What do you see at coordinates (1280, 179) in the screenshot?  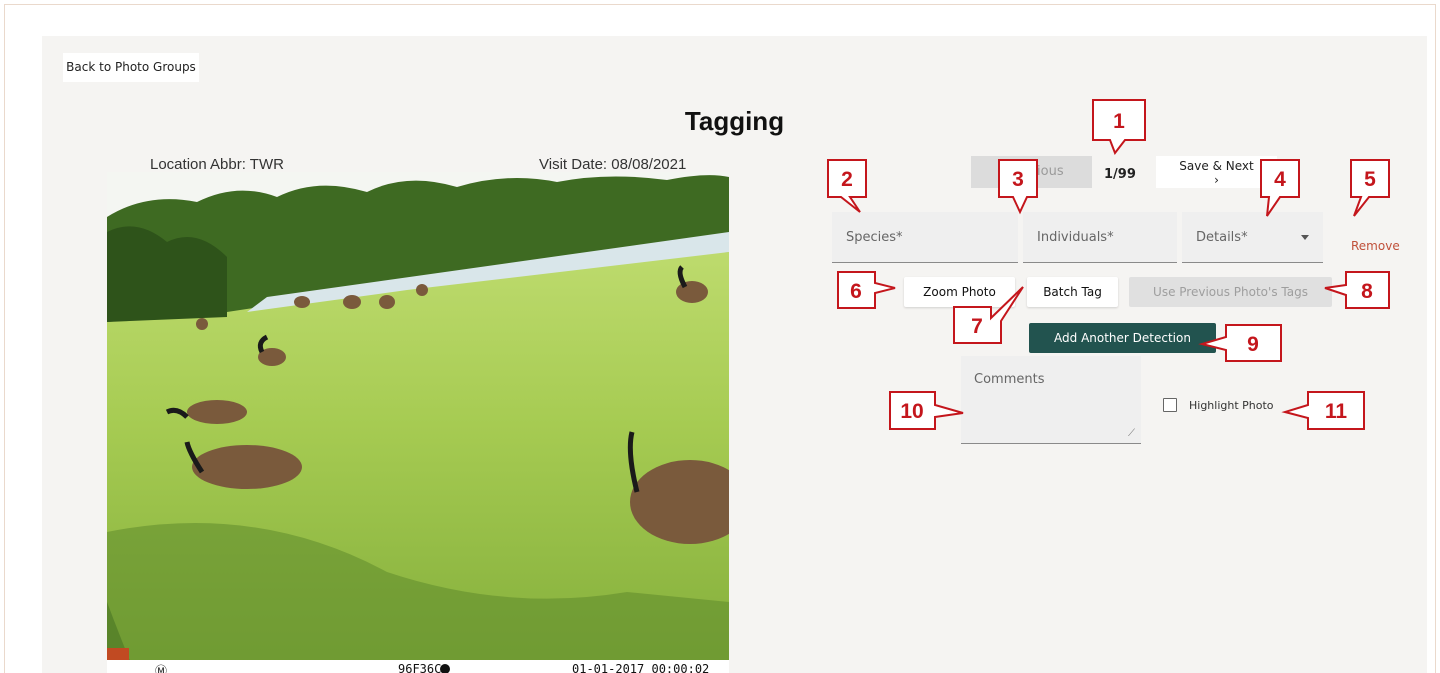 I see `callout-4: 4` at bounding box center [1280, 179].